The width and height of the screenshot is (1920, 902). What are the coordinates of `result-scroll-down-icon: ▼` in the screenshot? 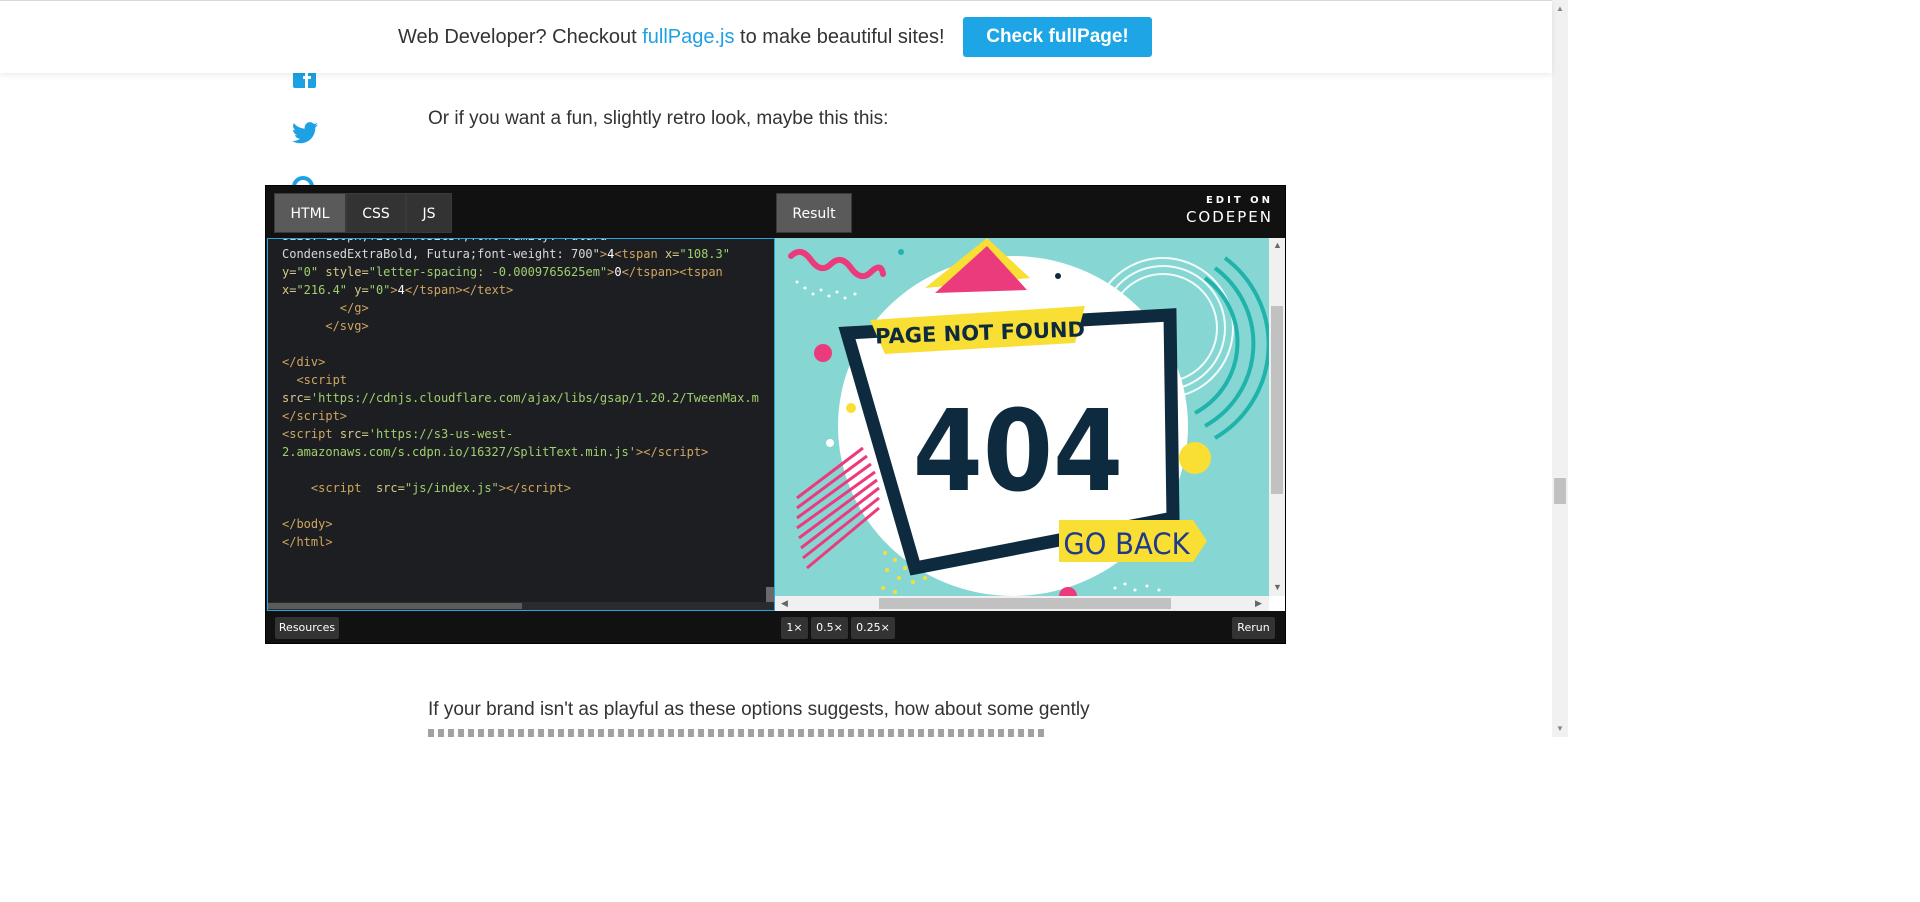 It's located at (1277, 587).